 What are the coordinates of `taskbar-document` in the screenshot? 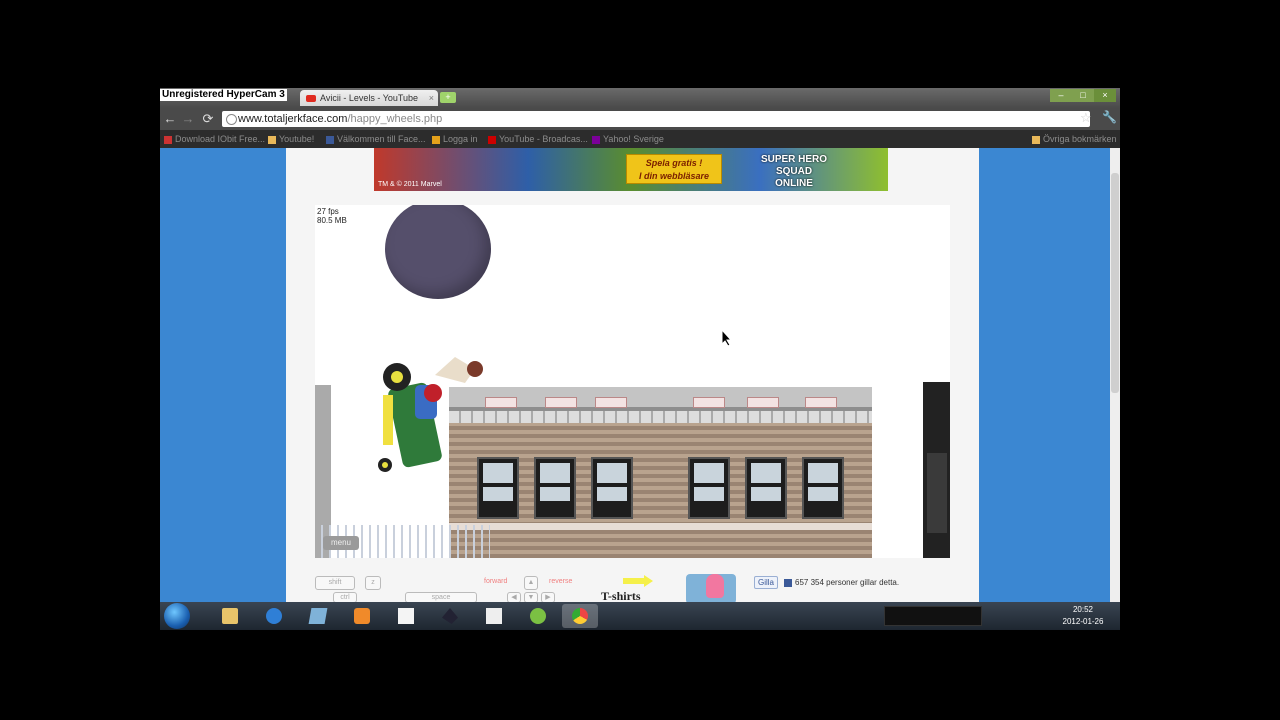 It's located at (494, 616).